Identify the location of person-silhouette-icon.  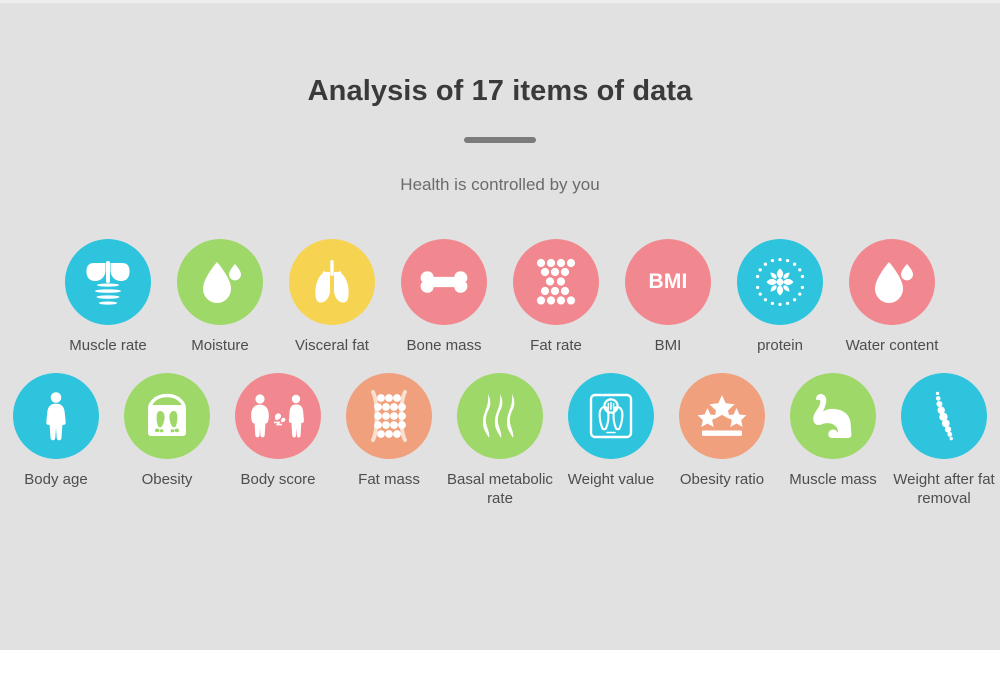
(56, 416).